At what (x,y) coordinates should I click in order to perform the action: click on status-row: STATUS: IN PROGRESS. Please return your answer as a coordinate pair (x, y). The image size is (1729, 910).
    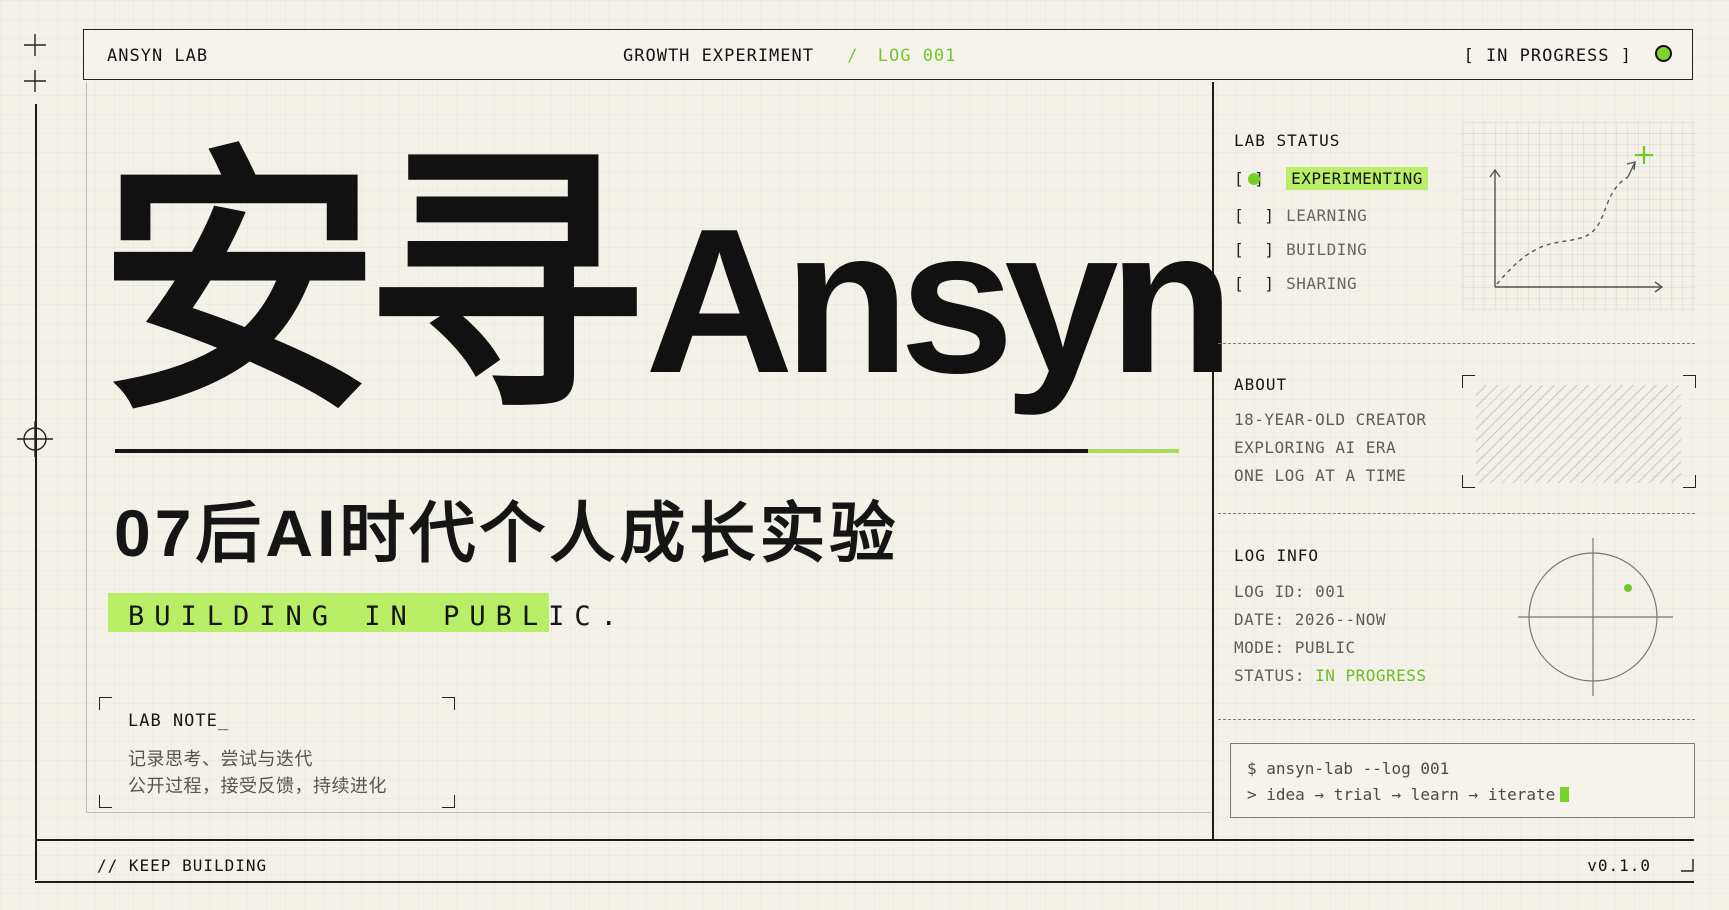
    Looking at the image, I should click on (1330, 675).